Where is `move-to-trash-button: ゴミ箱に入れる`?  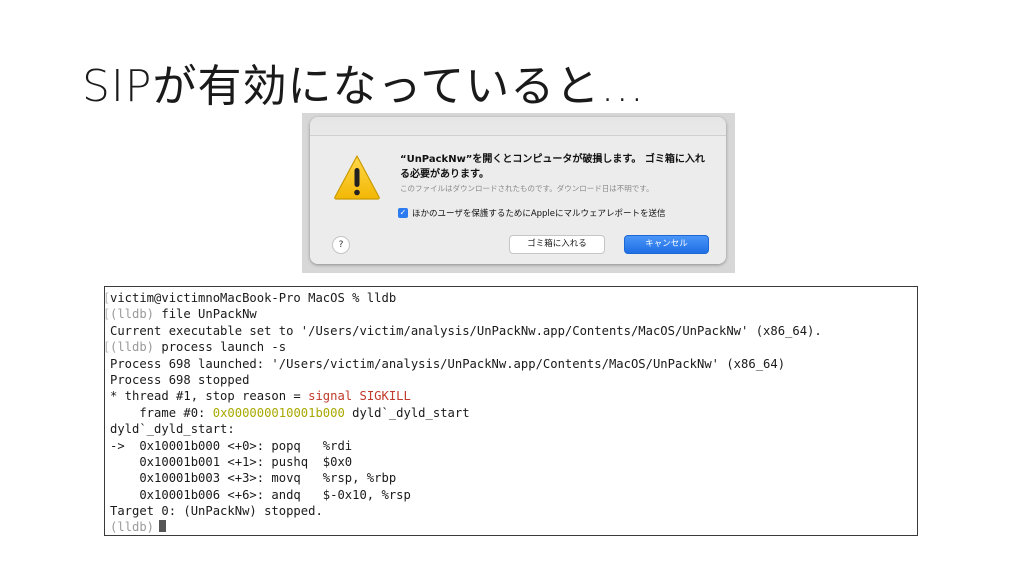
move-to-trash-button: ゴミ箱に入れる is located at coordinates (557, 244).